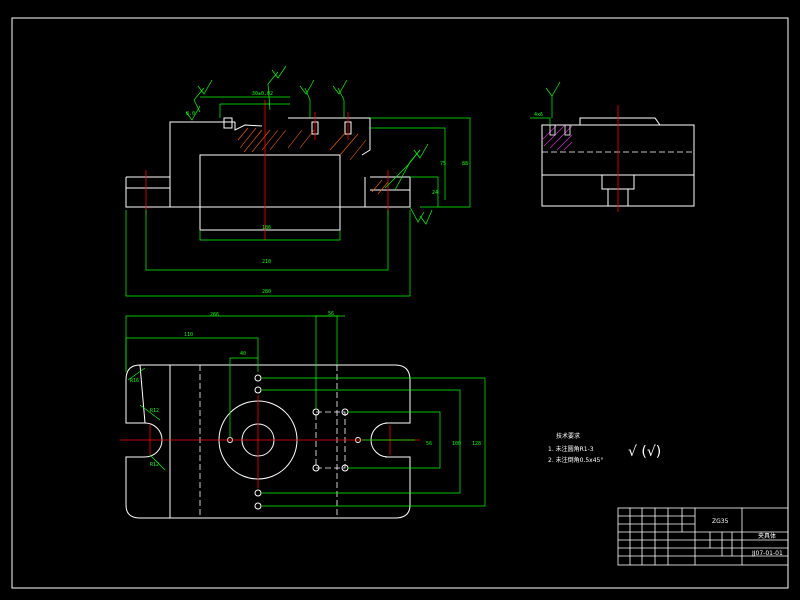 The image size is (800, 600). I want to click on svg-text: 4x6, so click(538, 115).